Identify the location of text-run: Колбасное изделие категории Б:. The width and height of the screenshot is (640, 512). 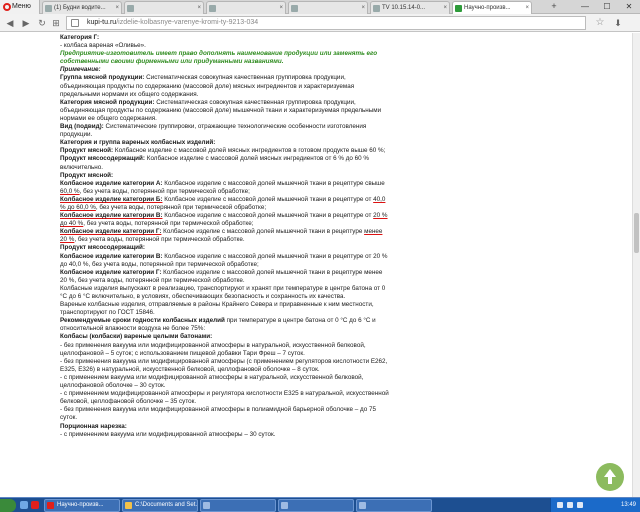
(111, 199).